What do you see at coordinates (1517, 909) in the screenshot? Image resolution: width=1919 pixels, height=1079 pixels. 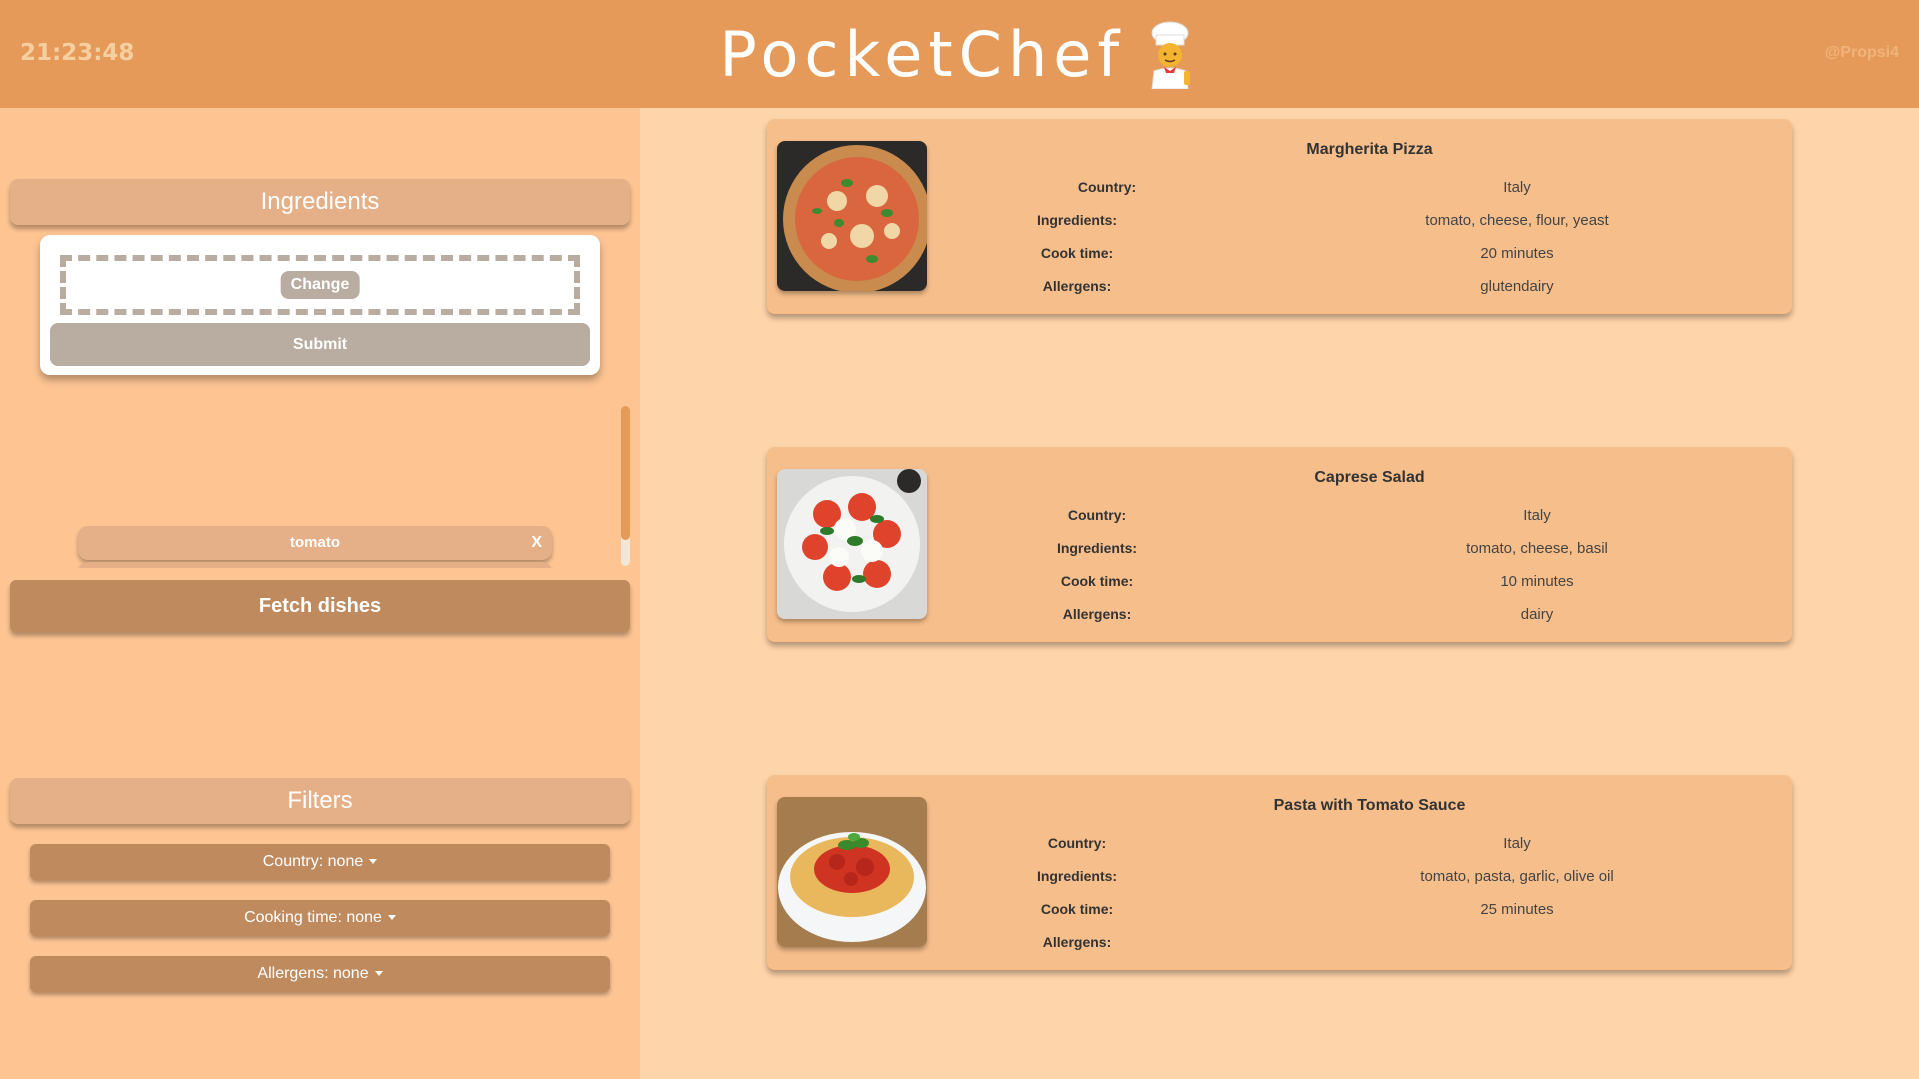 I see `cook-time-value: 25 minutes` at bounding box center [1517, 909].